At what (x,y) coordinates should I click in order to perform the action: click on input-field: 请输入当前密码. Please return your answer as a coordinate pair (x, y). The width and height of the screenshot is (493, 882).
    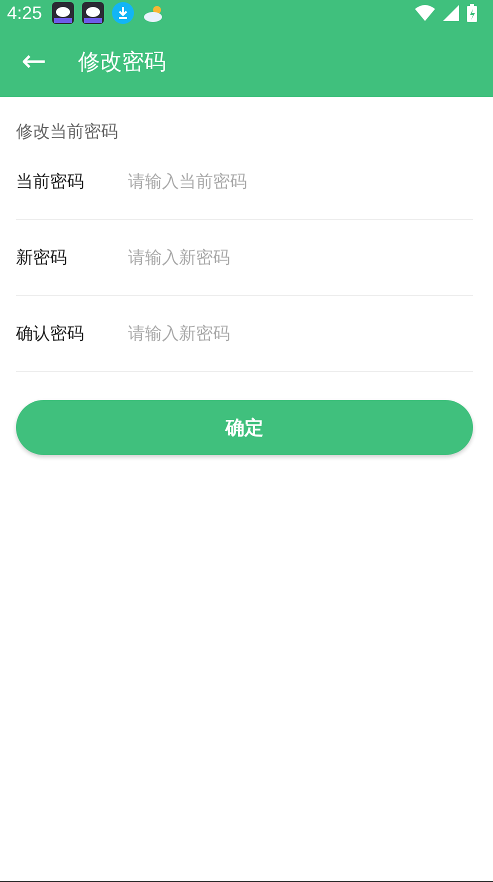
    Looking at the image, I should click on (300, 182).